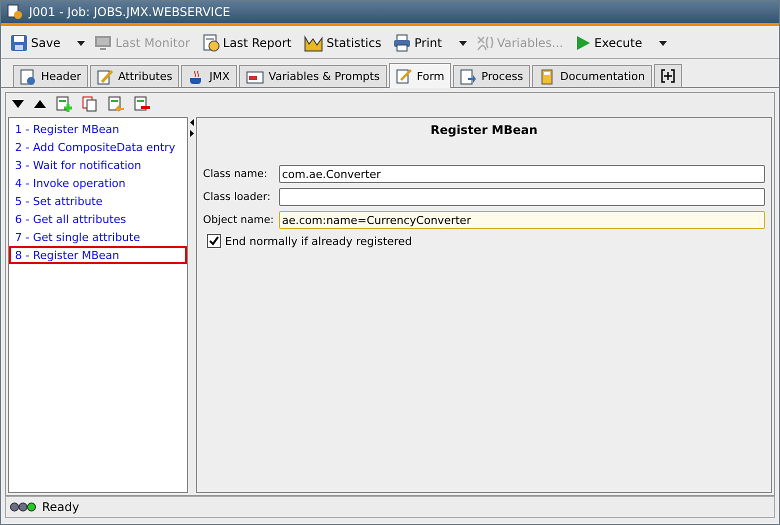 This screenshot has width=780, height=525. Describe the element at coordinates (15, 12) in the screenshot. I see `job-icon` at that location.